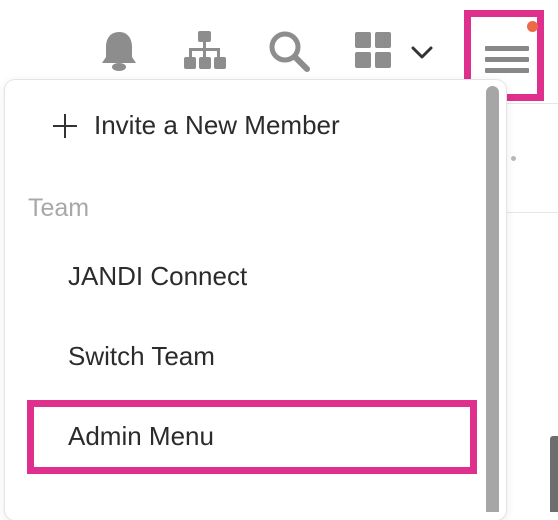 This screenshot has width=558, height=520. I want to click on org-chart-icon, so click(205, 51).